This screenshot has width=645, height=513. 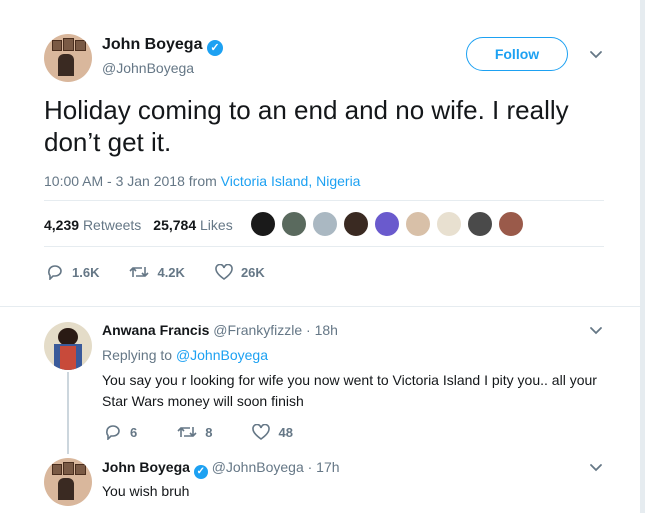 What do you see at coordinates (517, 54) in the screenshot?
I see `follow-button: Follow` at bounding box center [517, 54].